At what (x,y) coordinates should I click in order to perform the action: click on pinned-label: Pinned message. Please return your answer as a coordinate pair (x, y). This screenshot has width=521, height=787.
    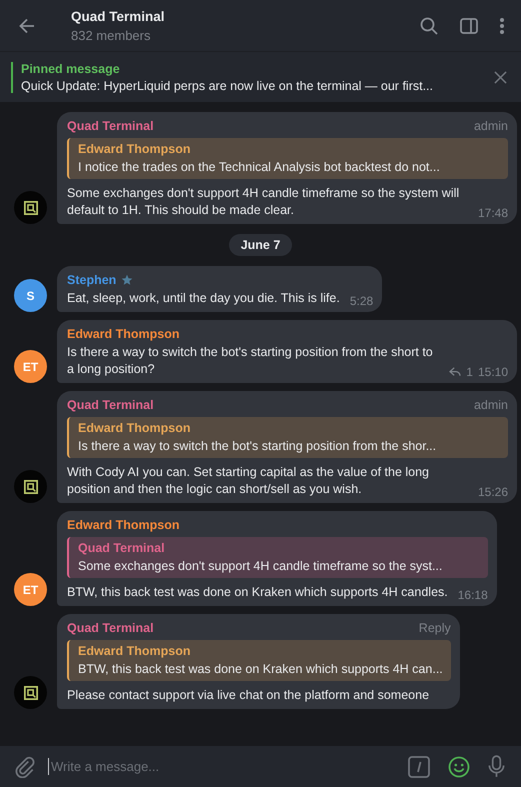
    Looking at the image, I should click on (71, 69).